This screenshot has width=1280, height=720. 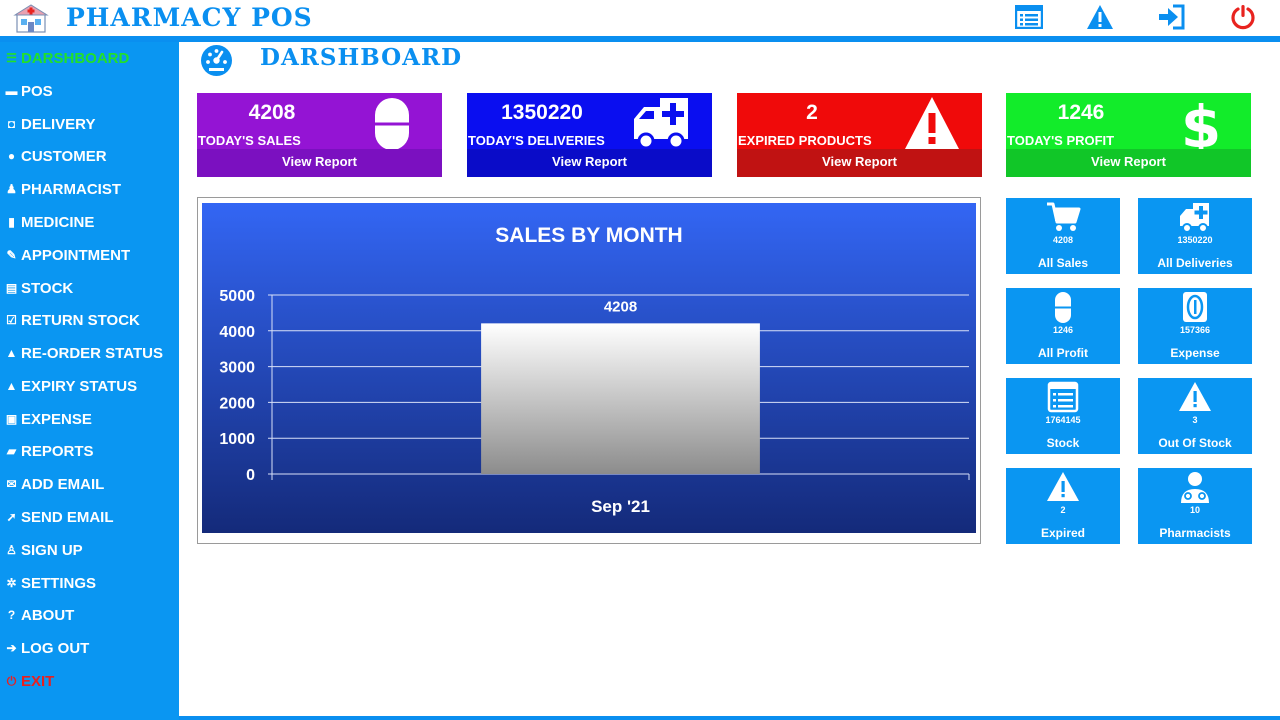 What do you see at coordinates (50, 124) in the screenshot?
I see `sidebar-item-delivery: ◘ DELIVERY` at bounding box center [50, 124].